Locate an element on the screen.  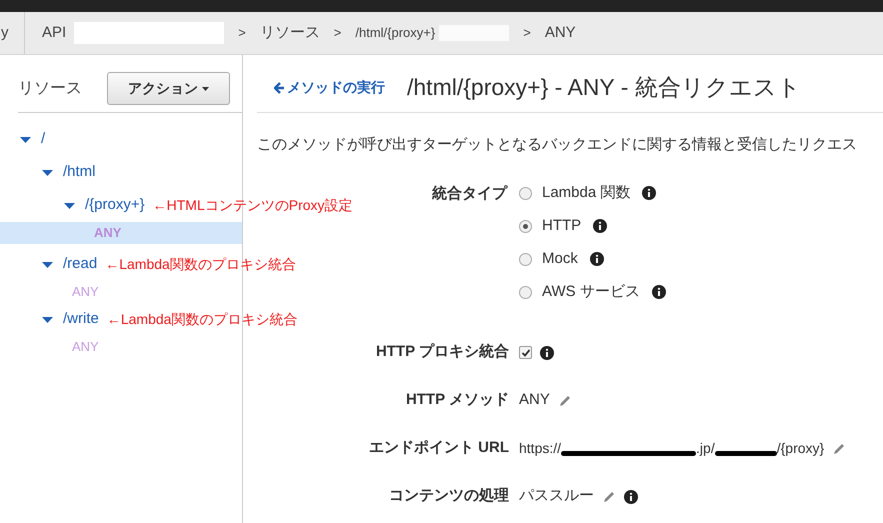
checkbox is located at coordinates (525, 352).